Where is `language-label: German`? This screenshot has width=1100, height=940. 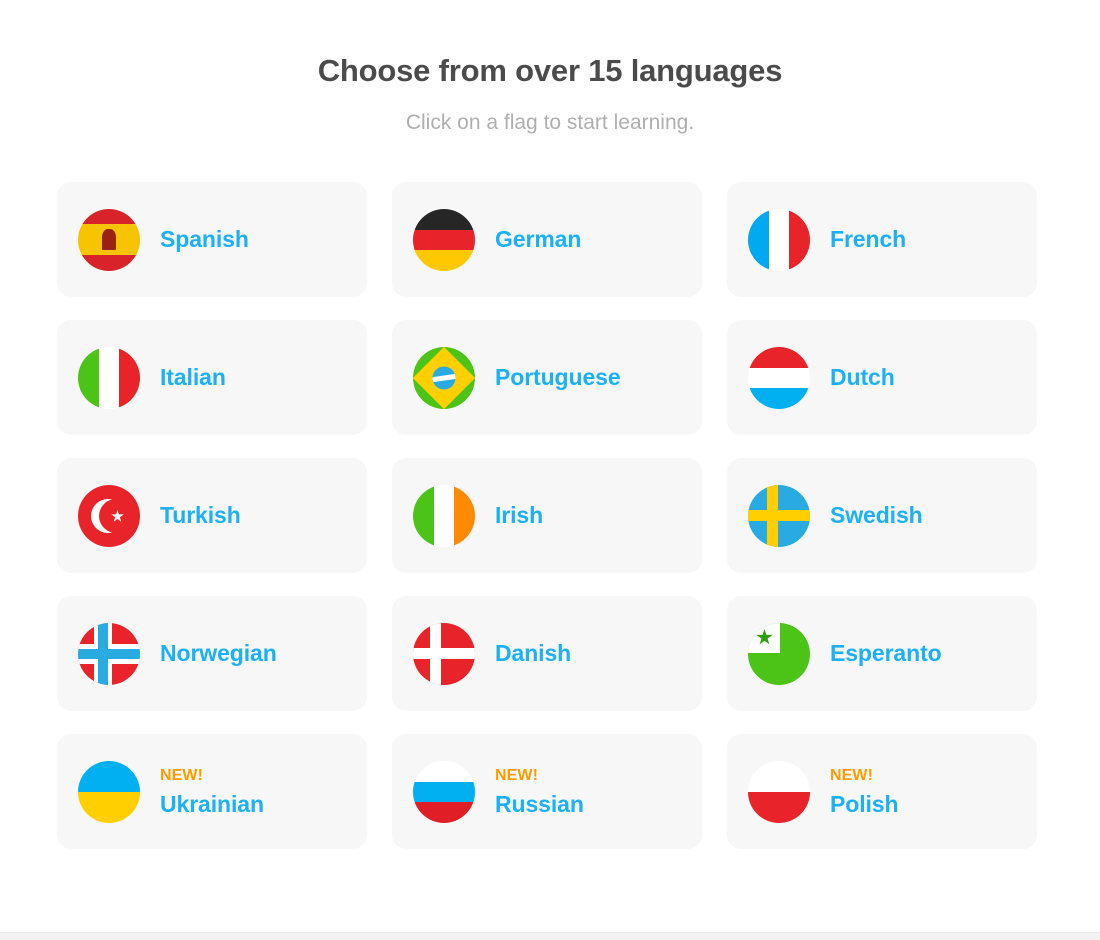
language-label: German is located at coordinates (538, 239).